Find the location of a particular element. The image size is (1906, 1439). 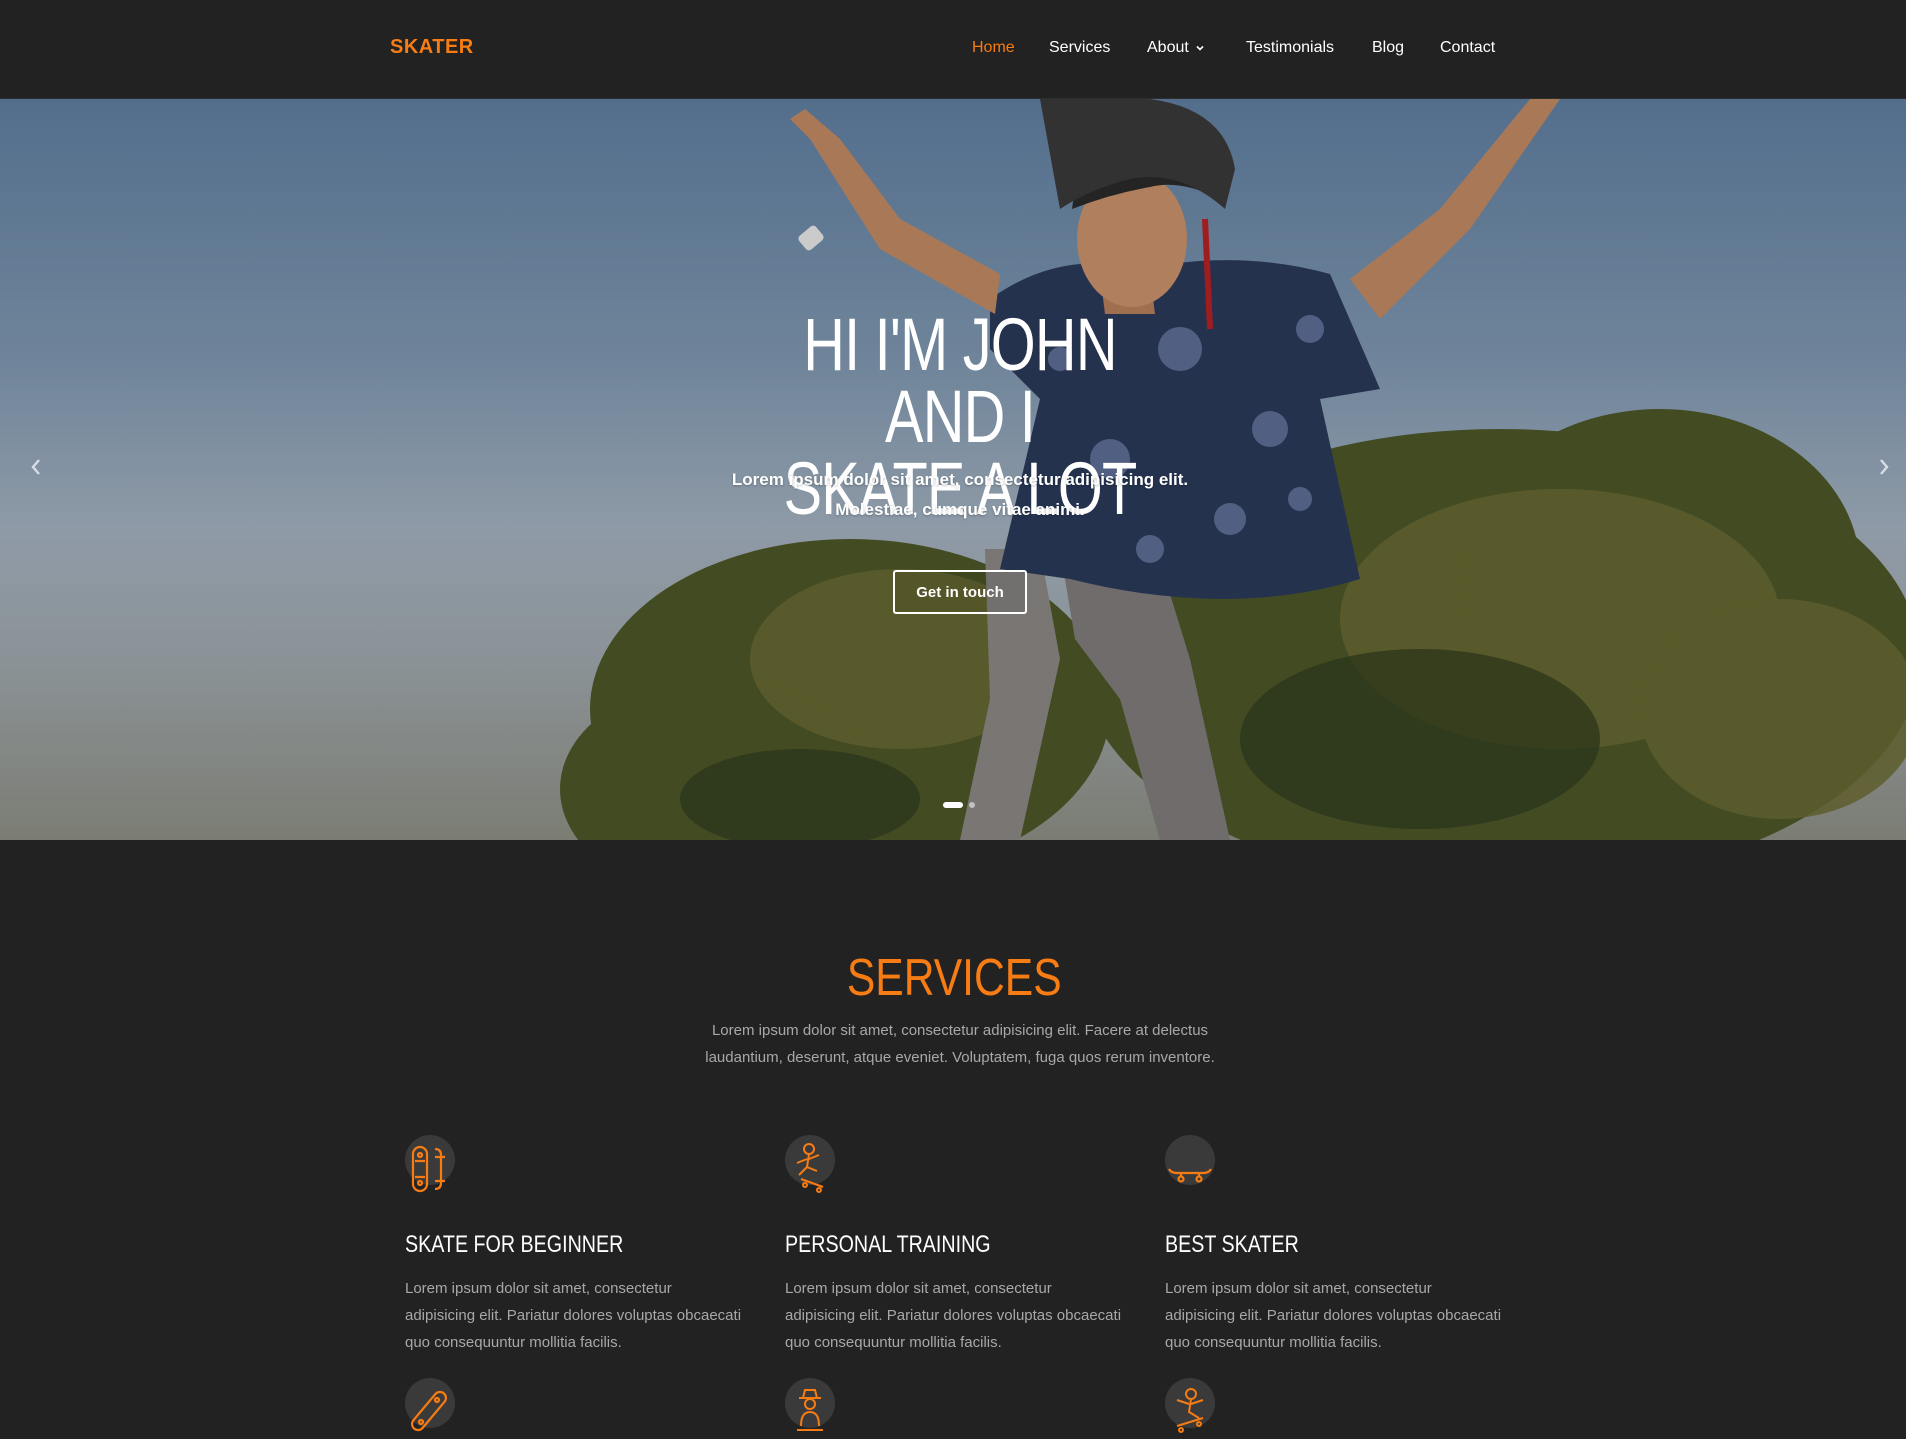

carousel-prev-arrow-icon is located at coordinates (36, 467).